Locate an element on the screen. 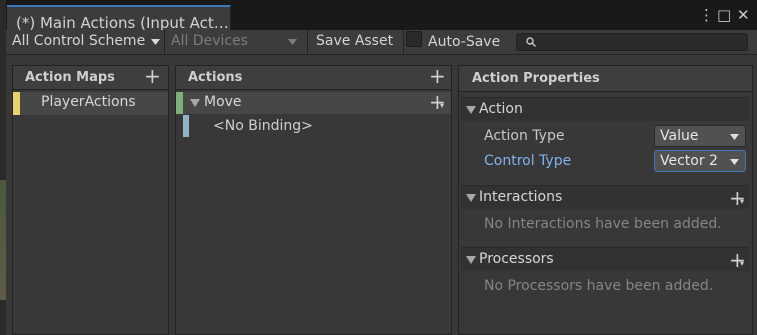 The image size is (757, 335). processors-section-header: Processors + ▾ is located at coordinates (605, 259).